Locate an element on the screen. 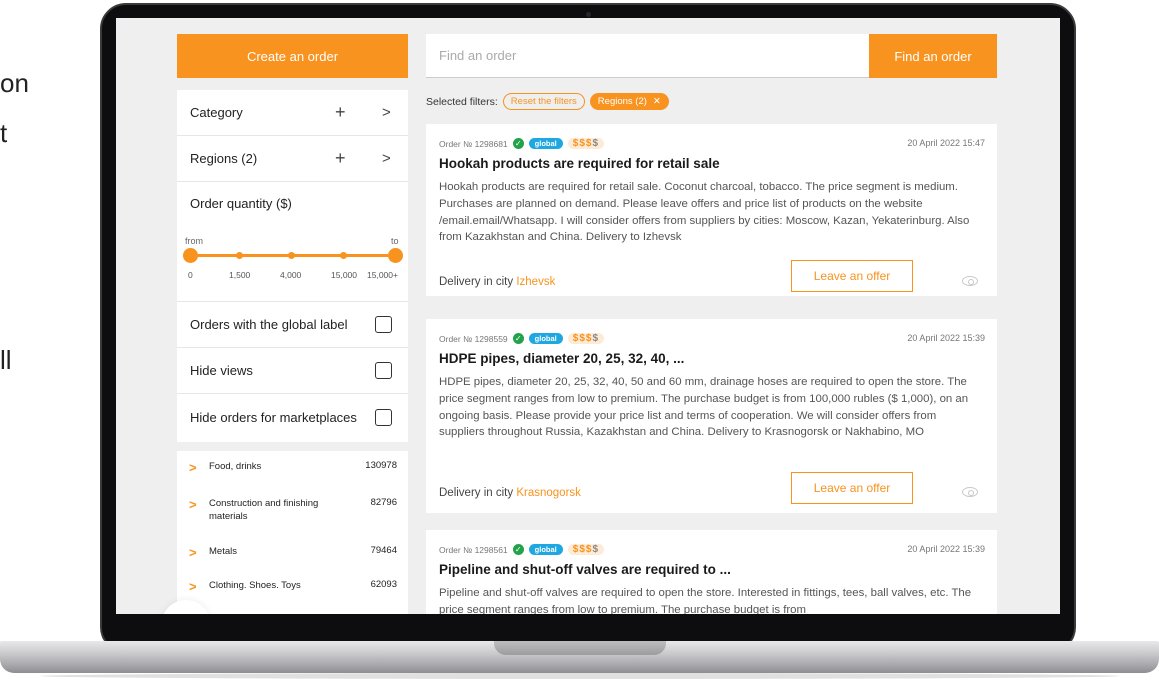 This screenshot has height=682, width=1159. filter-chip-regions: Regions (2) ✕ is located at coordinates (629, 101).